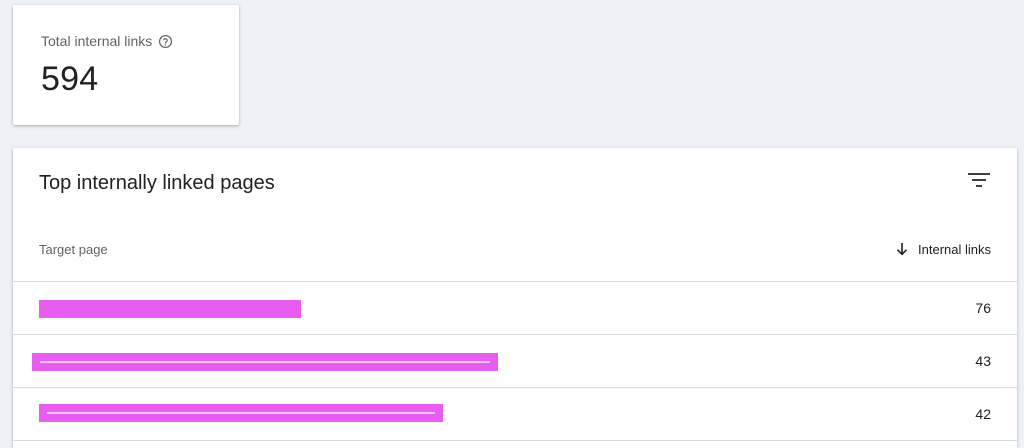 The image size is (1024, 448). I want to click on table-header-row: Target page Internal links, so click(515, 250).